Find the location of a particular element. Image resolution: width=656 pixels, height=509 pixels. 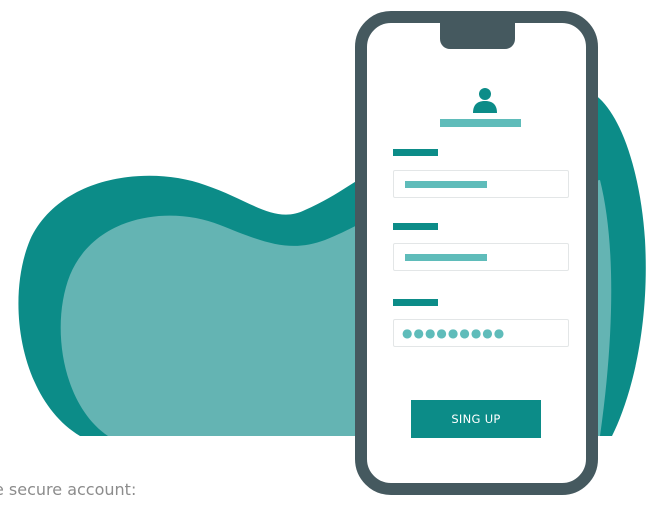

user-icon is located at coordinates (485, 100).